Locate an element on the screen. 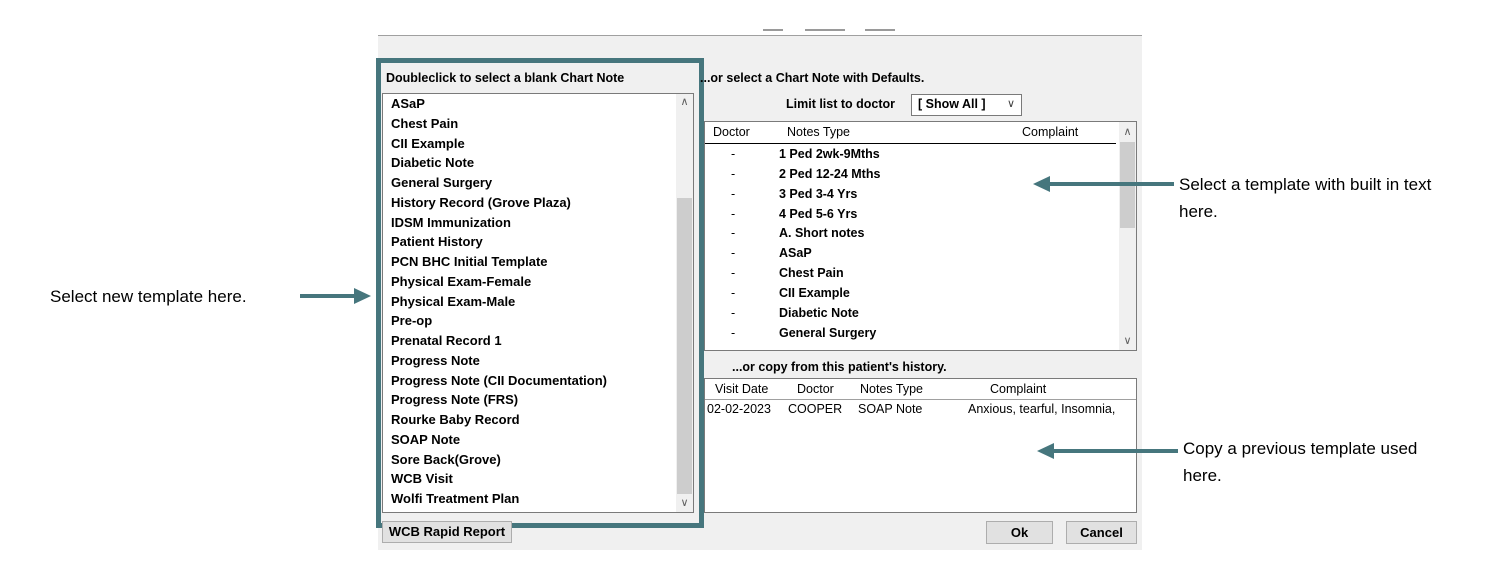 The height and width of the screenshot is (564, 1499). callout-select-new: Select new template here. is located at coordinates (148, 296).